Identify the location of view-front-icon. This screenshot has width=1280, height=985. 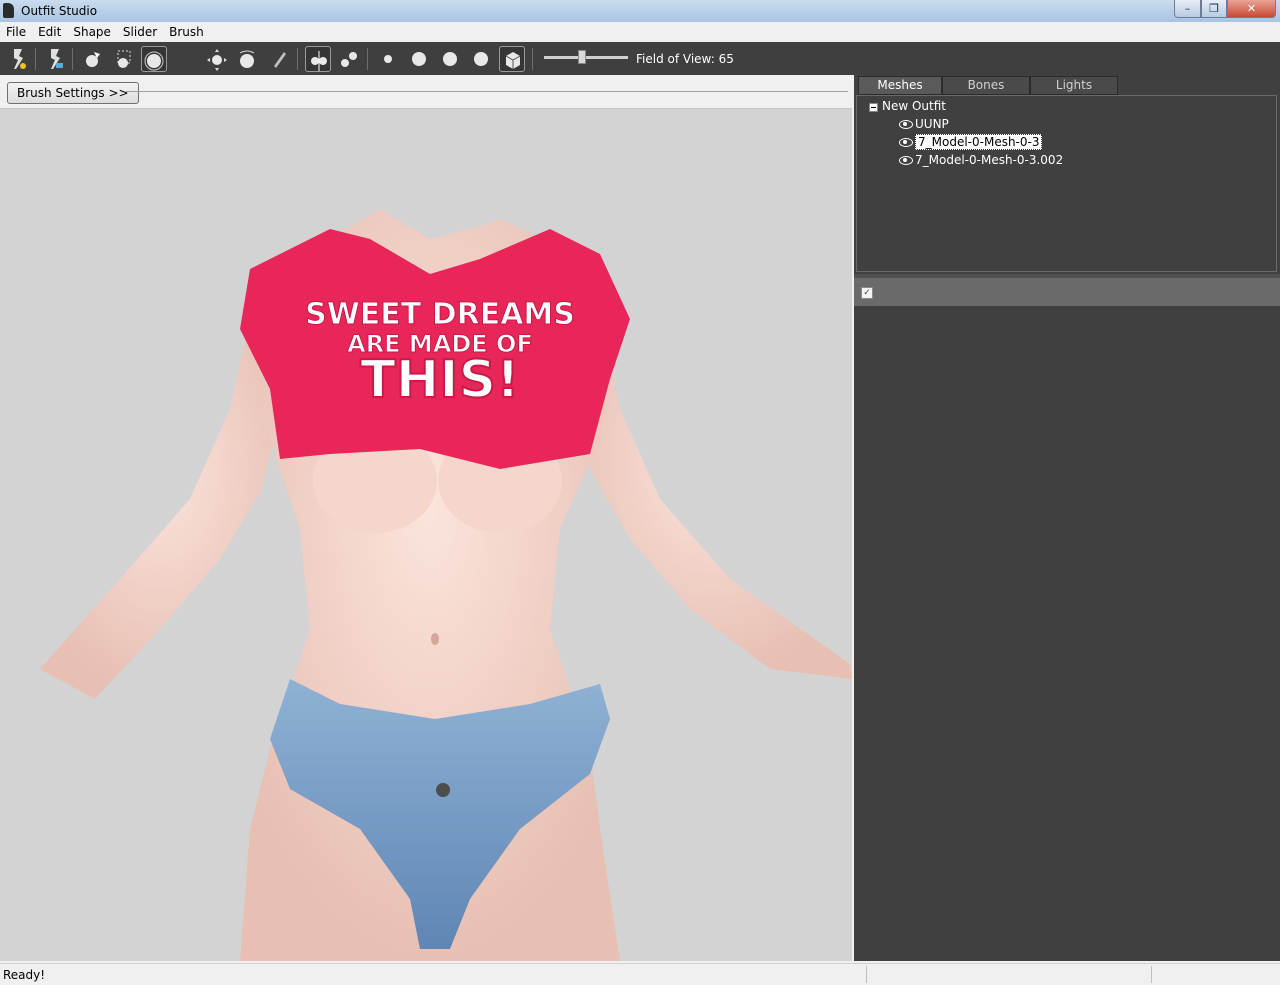
(388, 59).